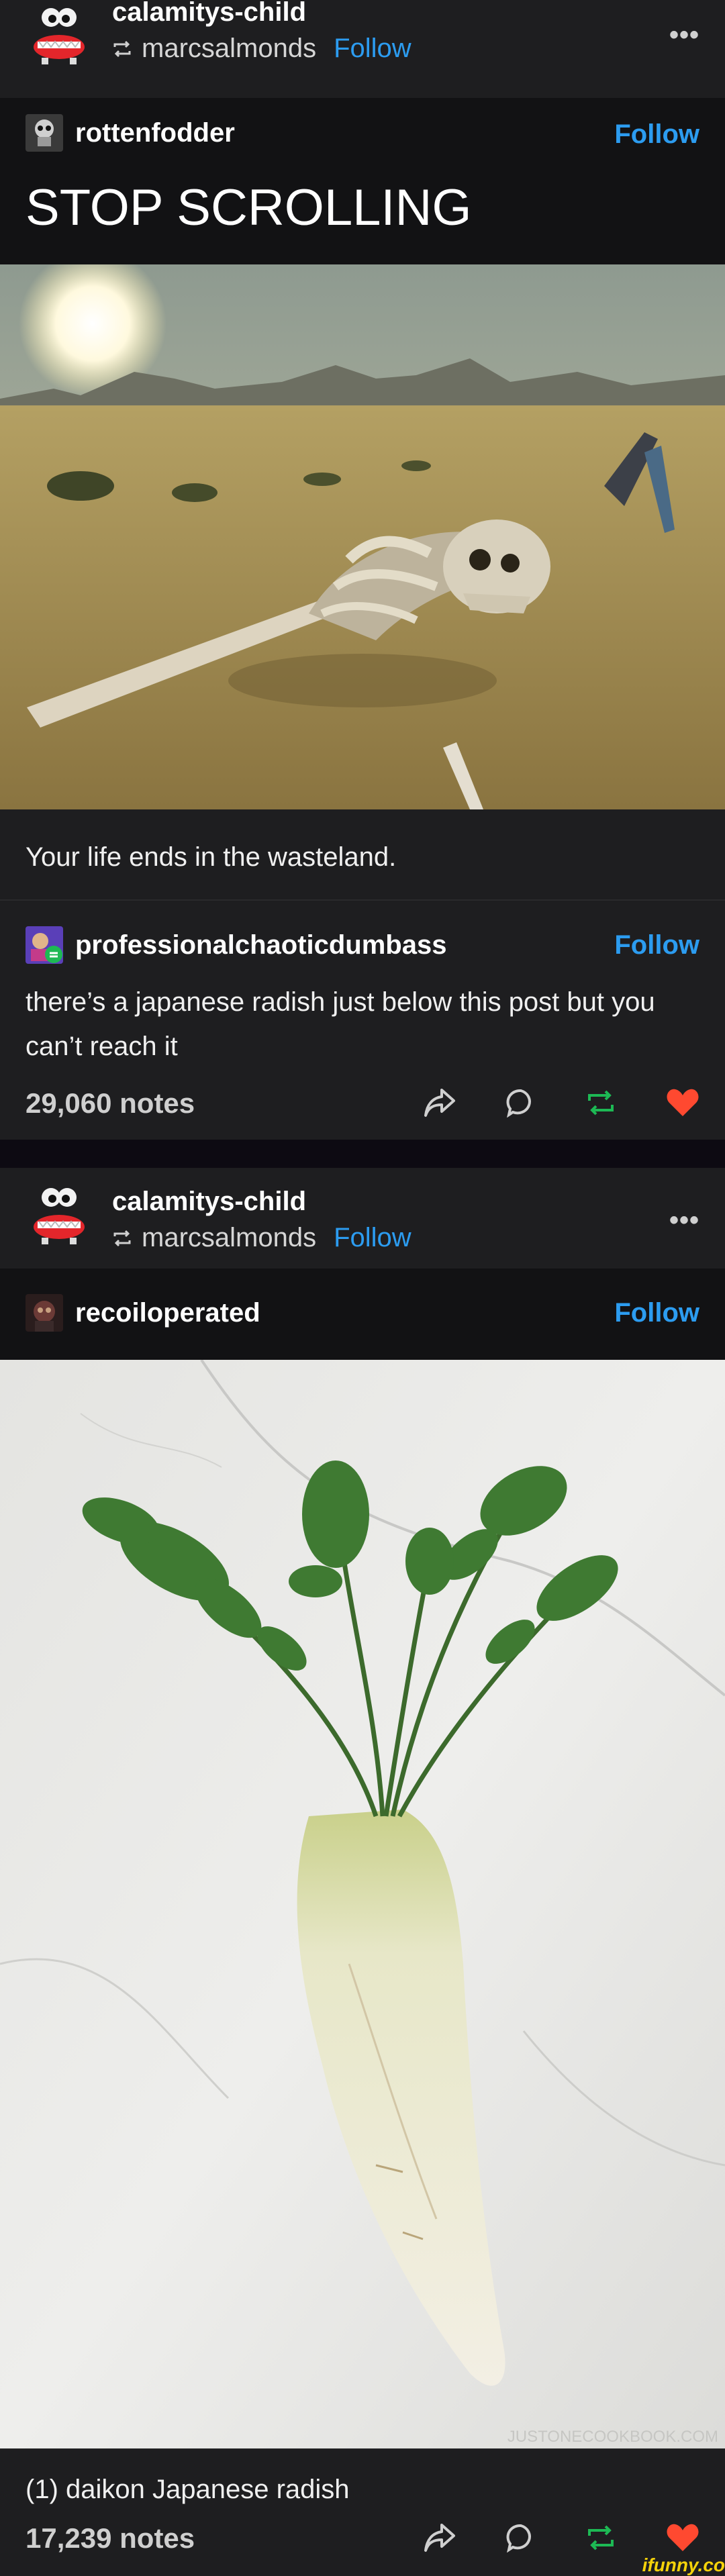 This screenshot has height=2576, width=725. What do you see at coordinates (656, 945) in the screenshot?
I see `follow-reply-blog-button: Follow` at bounding box center [656, 945].